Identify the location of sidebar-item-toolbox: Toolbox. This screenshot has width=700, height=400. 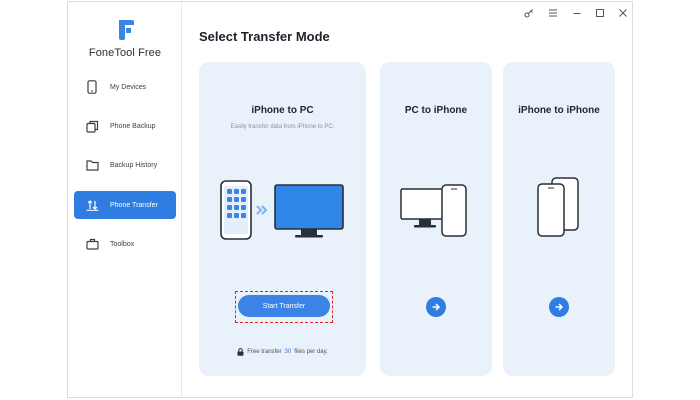
(125, 244).